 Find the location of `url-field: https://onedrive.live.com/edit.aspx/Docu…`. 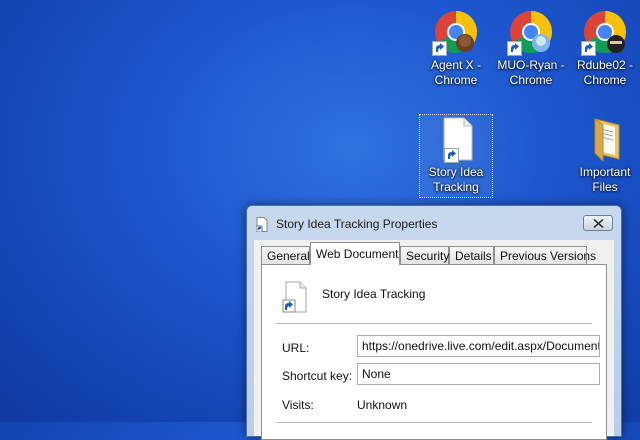

url-field: https://onedrive.live.com/edit.aspx/Docu… is located at coordinates (478, 346).